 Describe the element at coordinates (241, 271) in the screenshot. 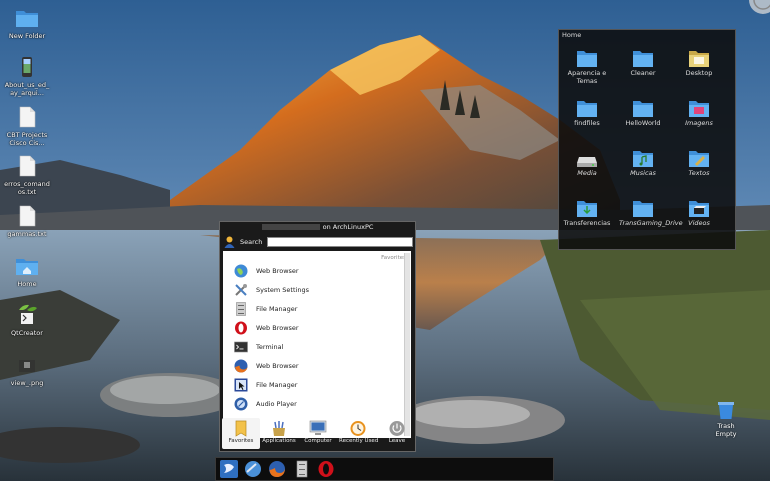

I see `globe-icon` at that location.